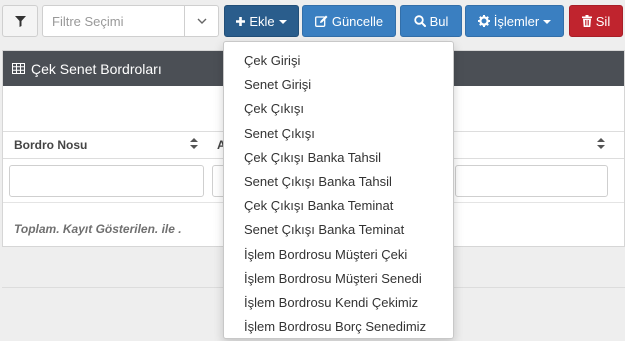 This screenshot has height=341, width=625. I want to click on menu-item-cek-girisi: Çek Girişi, so click(338, 61).